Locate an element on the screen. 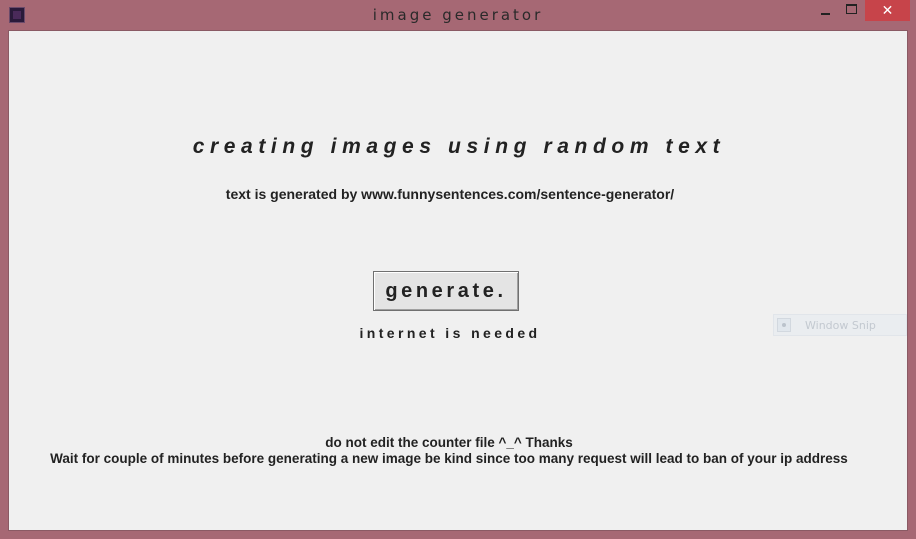 This screenshot has height=539, width=916. minimize-icon is located at coordinates (825, 13).